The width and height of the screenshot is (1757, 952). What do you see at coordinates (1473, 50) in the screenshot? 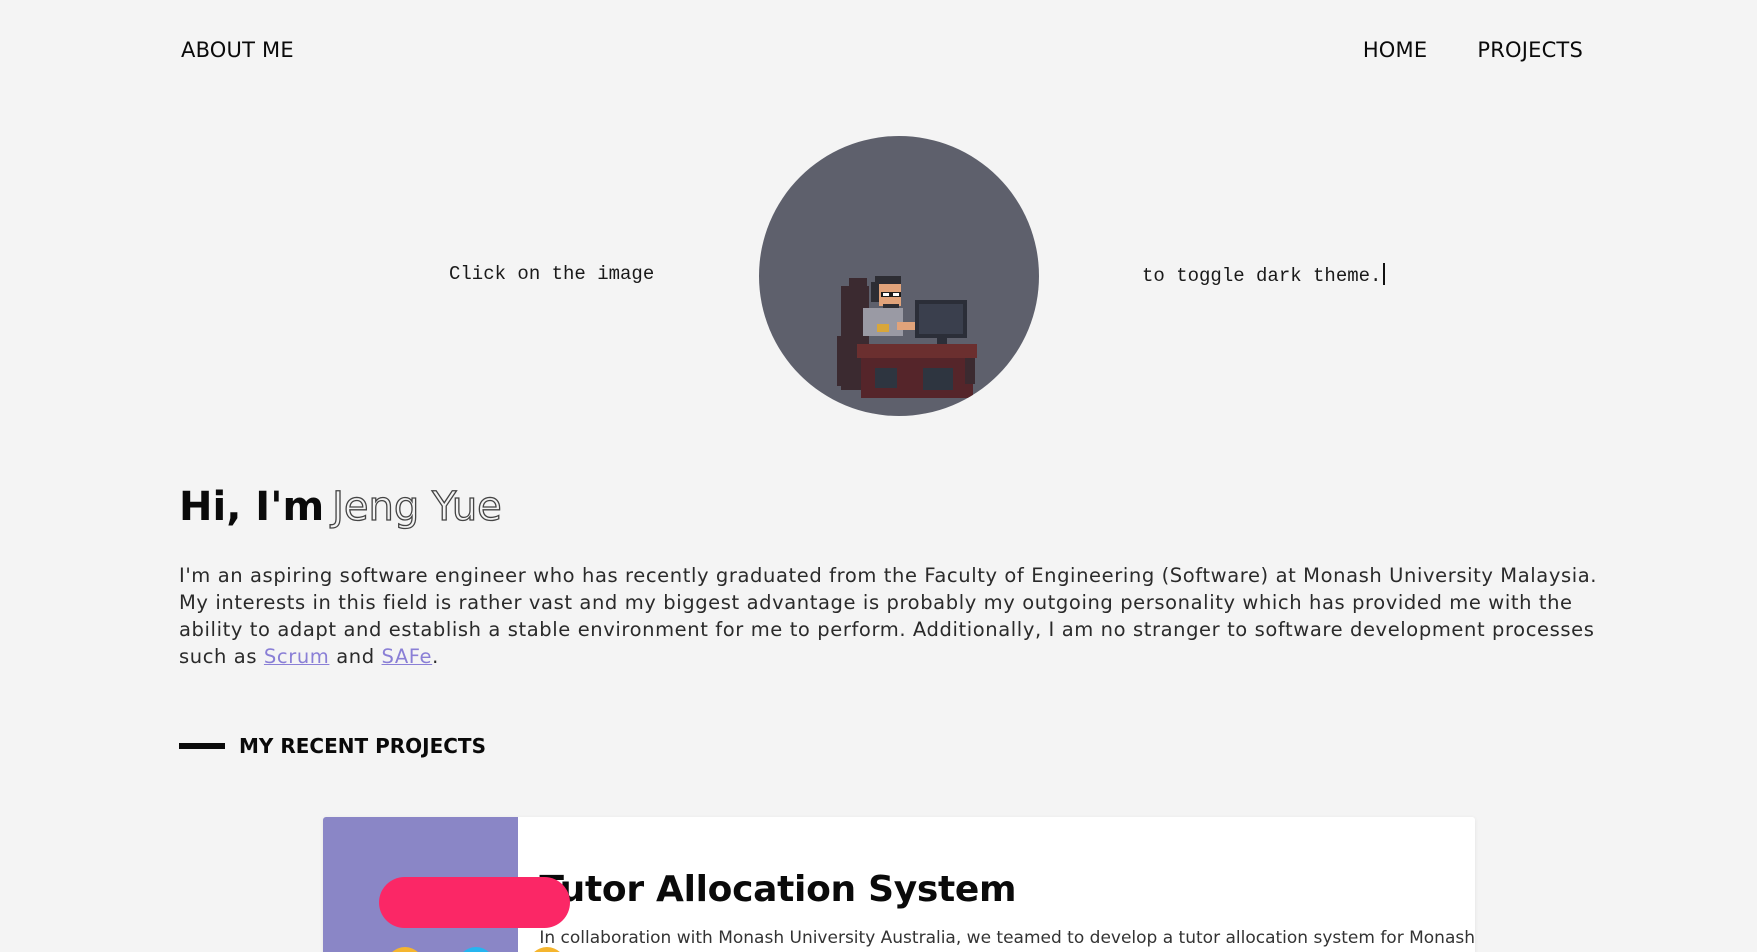
I see `nav-links: HOME PROJECTS` at bounding box center [1473, 50].